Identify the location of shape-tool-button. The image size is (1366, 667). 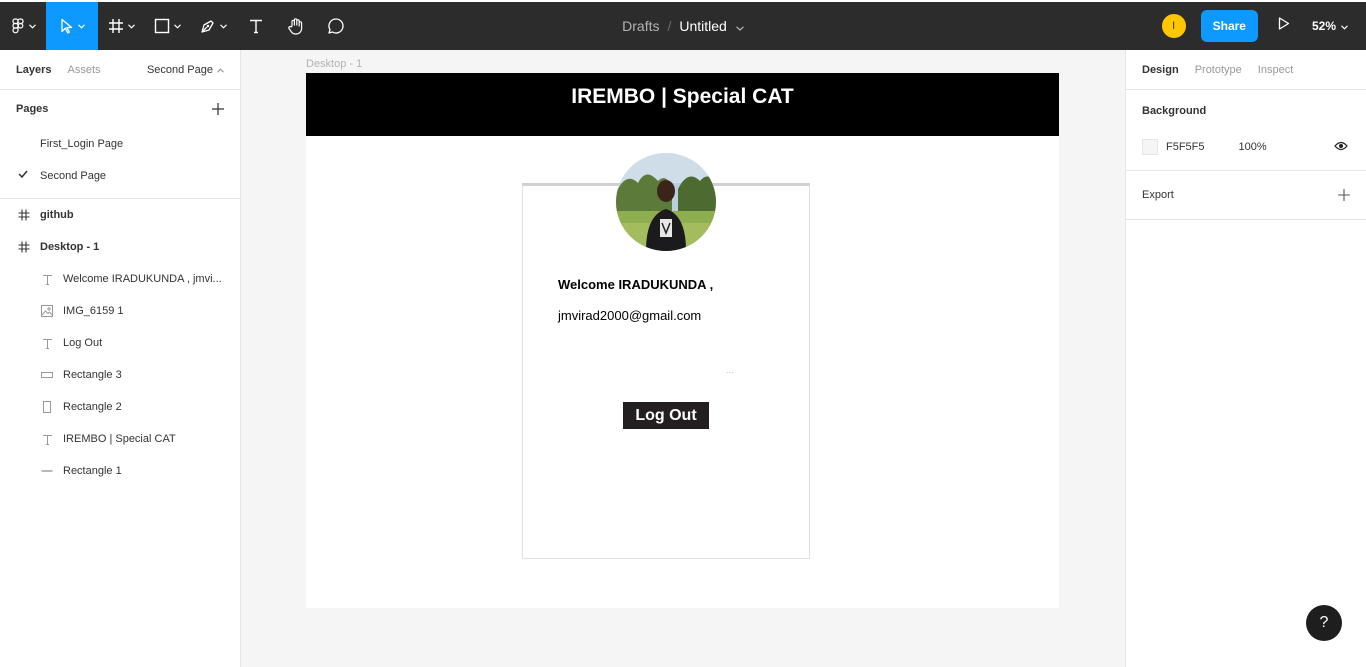
(167, 26).